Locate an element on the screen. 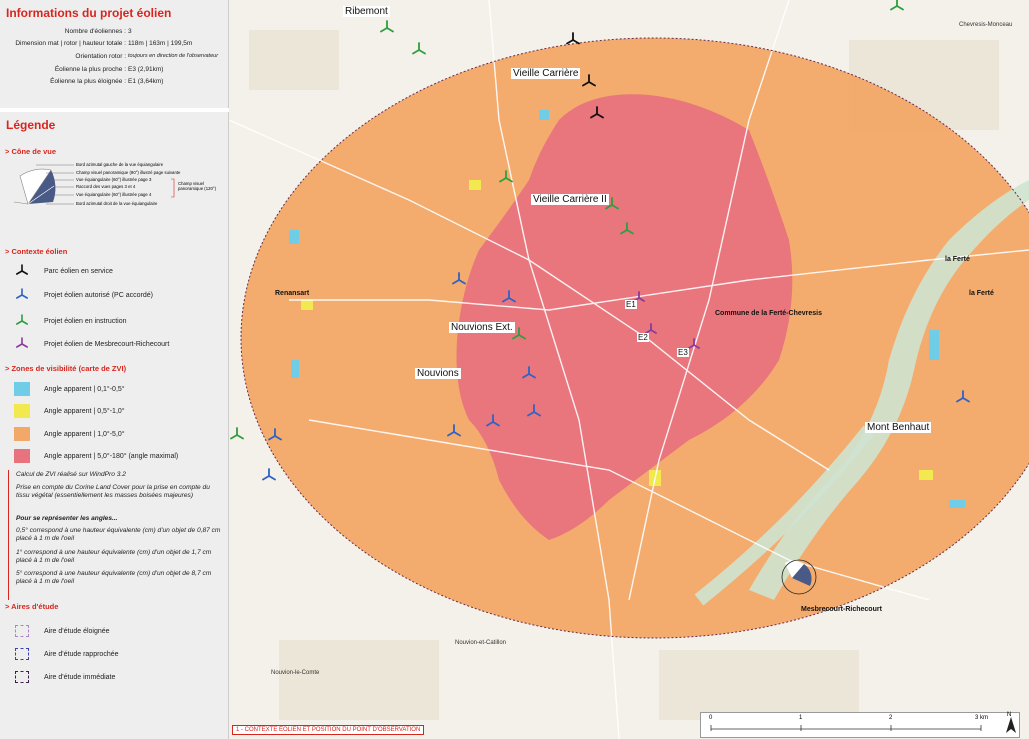  cone-label-4: Raccord des vues pages 3 et 4 is located at coordinates (106, 186).